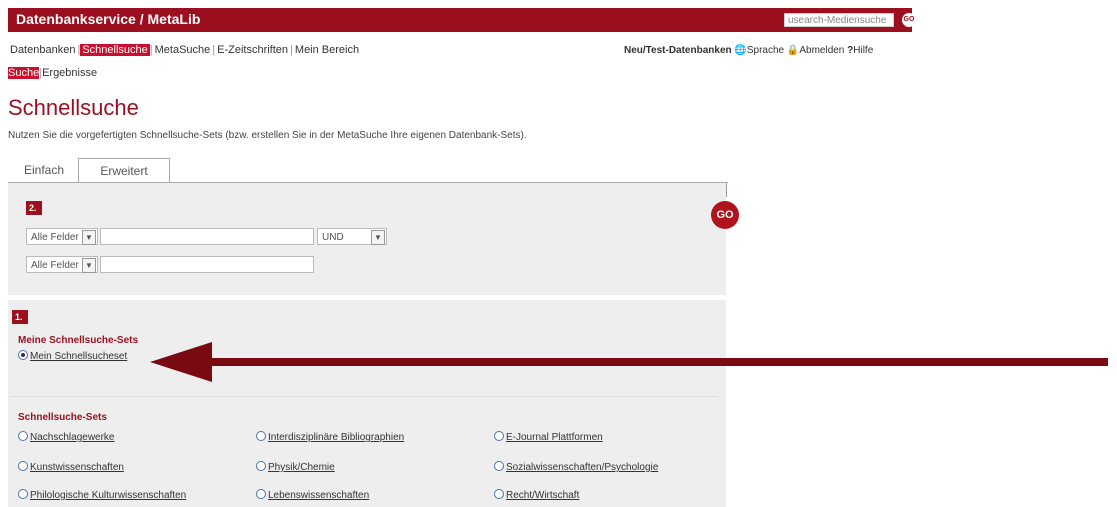  Describe the element at coordinates (20, 317) in the screenshot. I see `step-1-marker: 1.` at that location.